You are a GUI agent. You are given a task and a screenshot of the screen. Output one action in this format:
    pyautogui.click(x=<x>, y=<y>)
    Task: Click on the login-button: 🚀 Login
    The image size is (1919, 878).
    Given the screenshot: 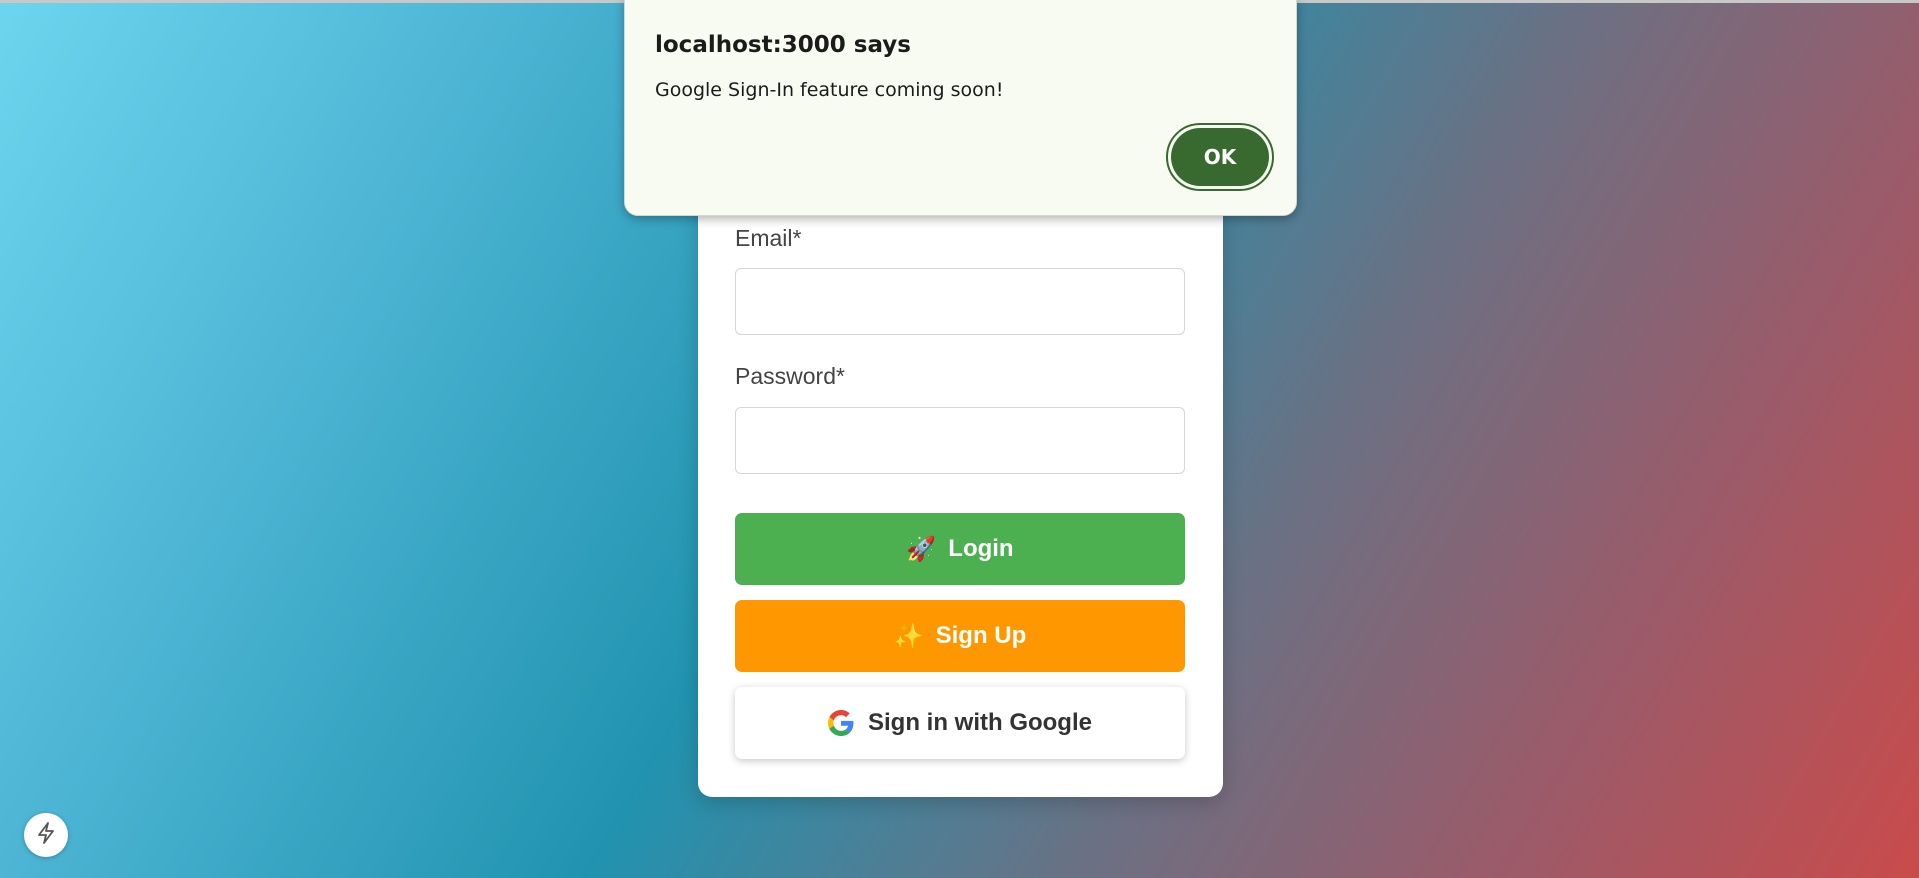 What is the action you would take?
    pyautogui.click(x=960, y=549)
    